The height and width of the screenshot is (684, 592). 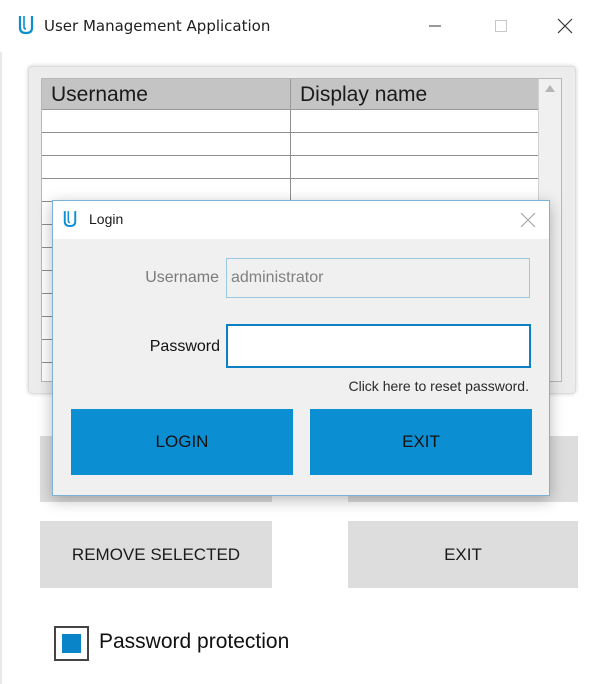 I want to click on window-title: User Management Application, so click(x=157, y=26).